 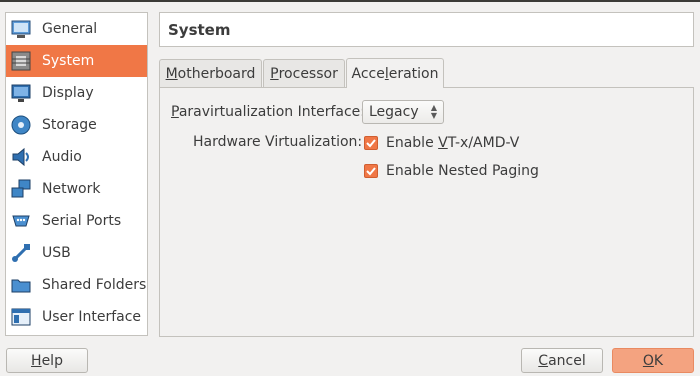 What do you see at coordinates (21, 317) in the screenshot?
I see `user-interface-icon` at bounding box center [21, 317].